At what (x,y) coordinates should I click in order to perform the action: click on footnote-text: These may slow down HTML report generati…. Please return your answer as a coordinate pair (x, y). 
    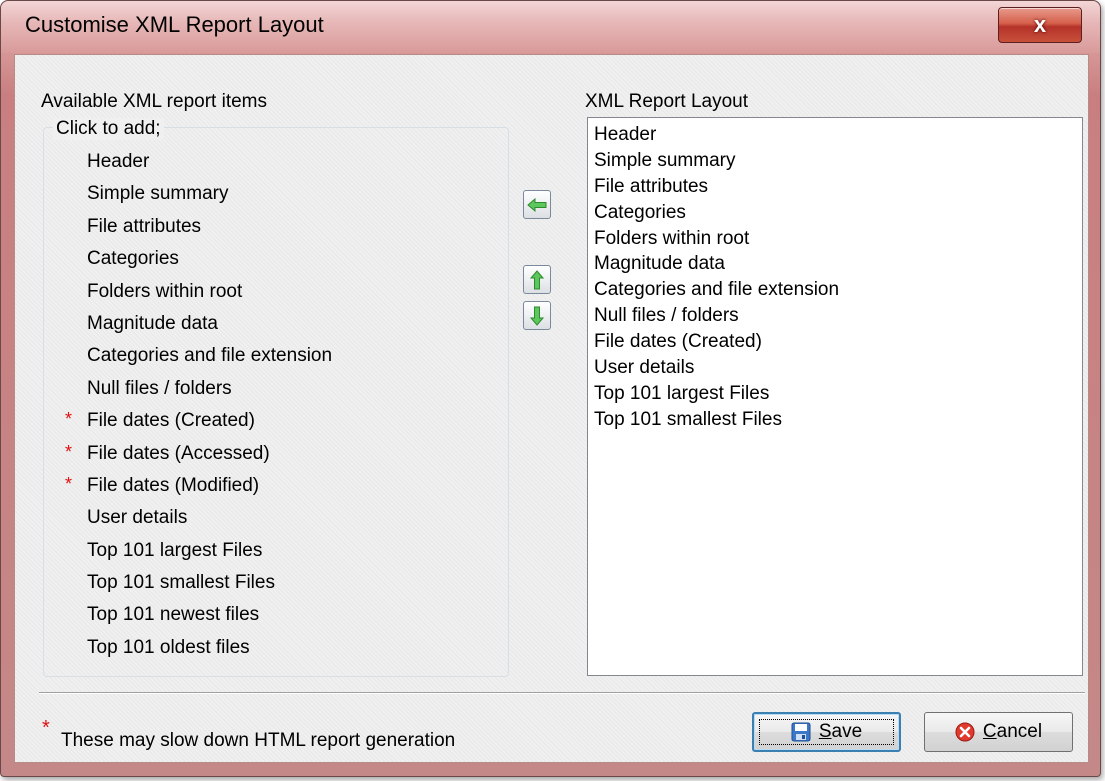
    Looking at the image, I should click on (258, 740).